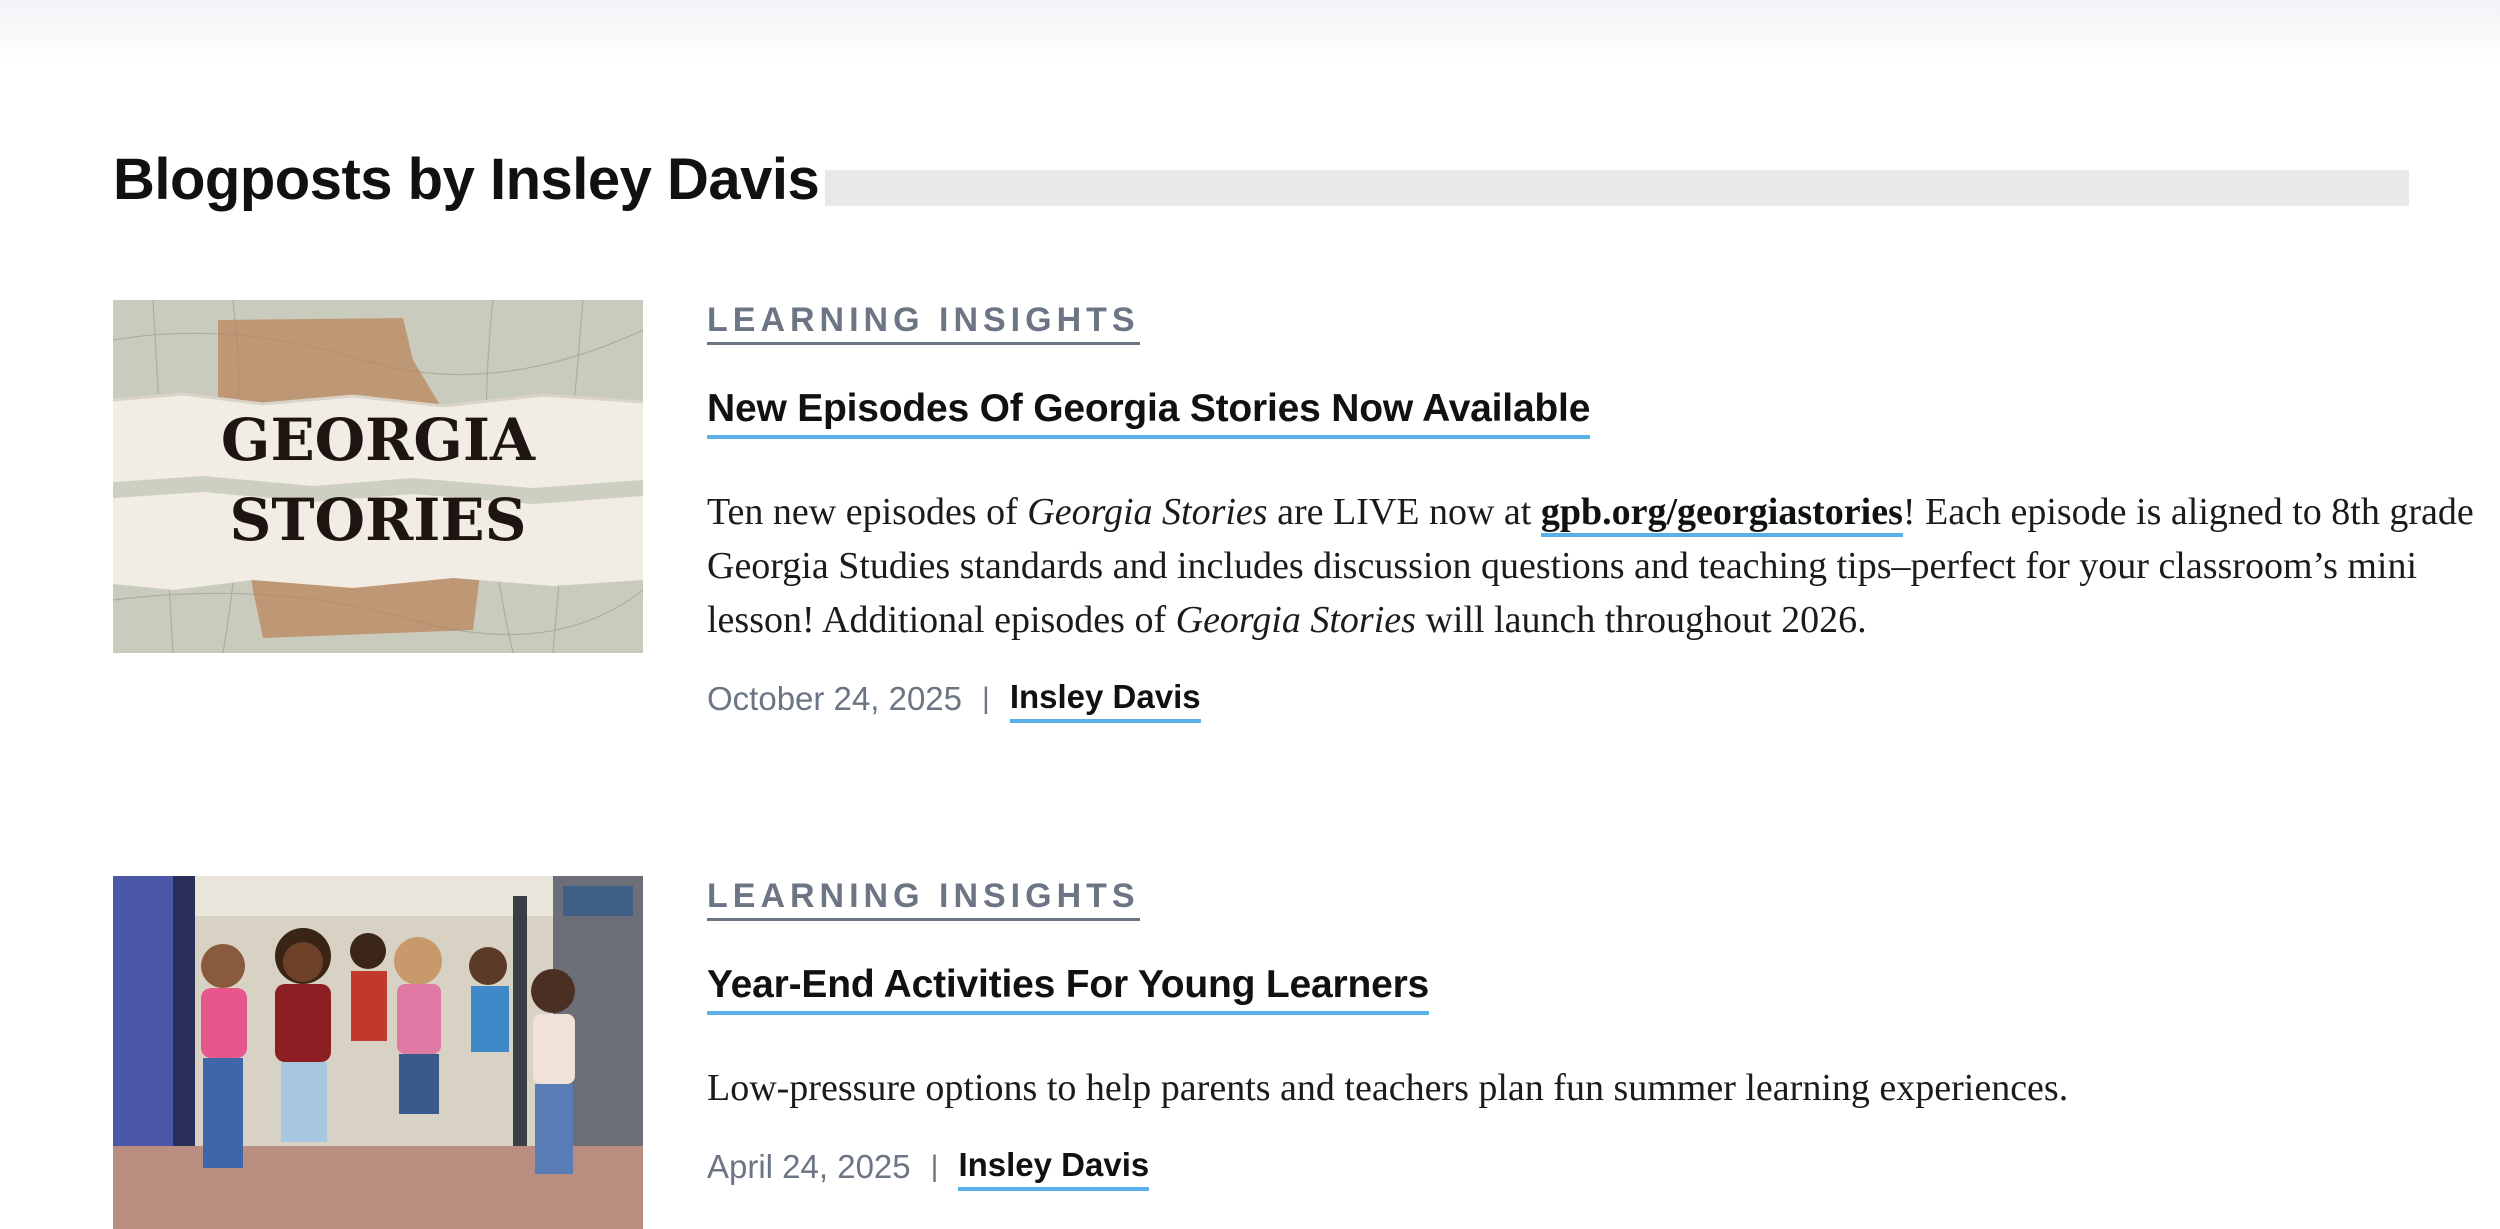  What do you see at coordinates (1721, 514) in the screenshot?
I see `excerpt-link: gpb.org/georgiastories` at bounding box center [1721, 514].